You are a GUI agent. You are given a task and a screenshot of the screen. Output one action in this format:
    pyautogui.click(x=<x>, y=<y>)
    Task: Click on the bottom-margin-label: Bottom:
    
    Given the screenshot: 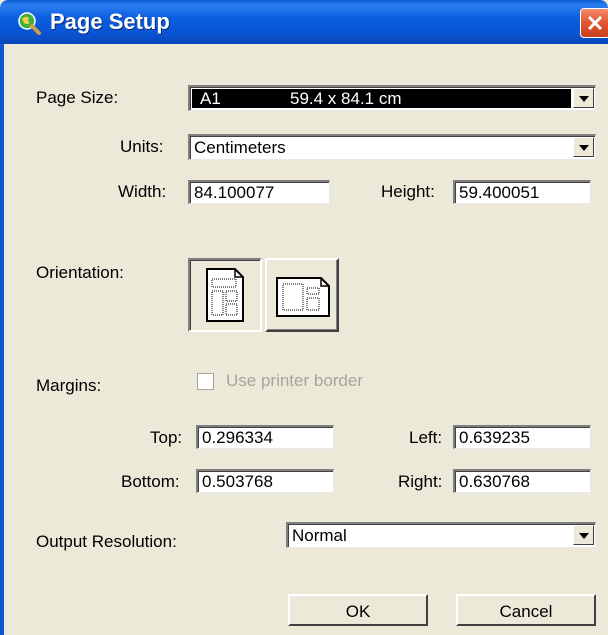 What is the action you would take?
    pyautogui.click(x=150, y=481)
    